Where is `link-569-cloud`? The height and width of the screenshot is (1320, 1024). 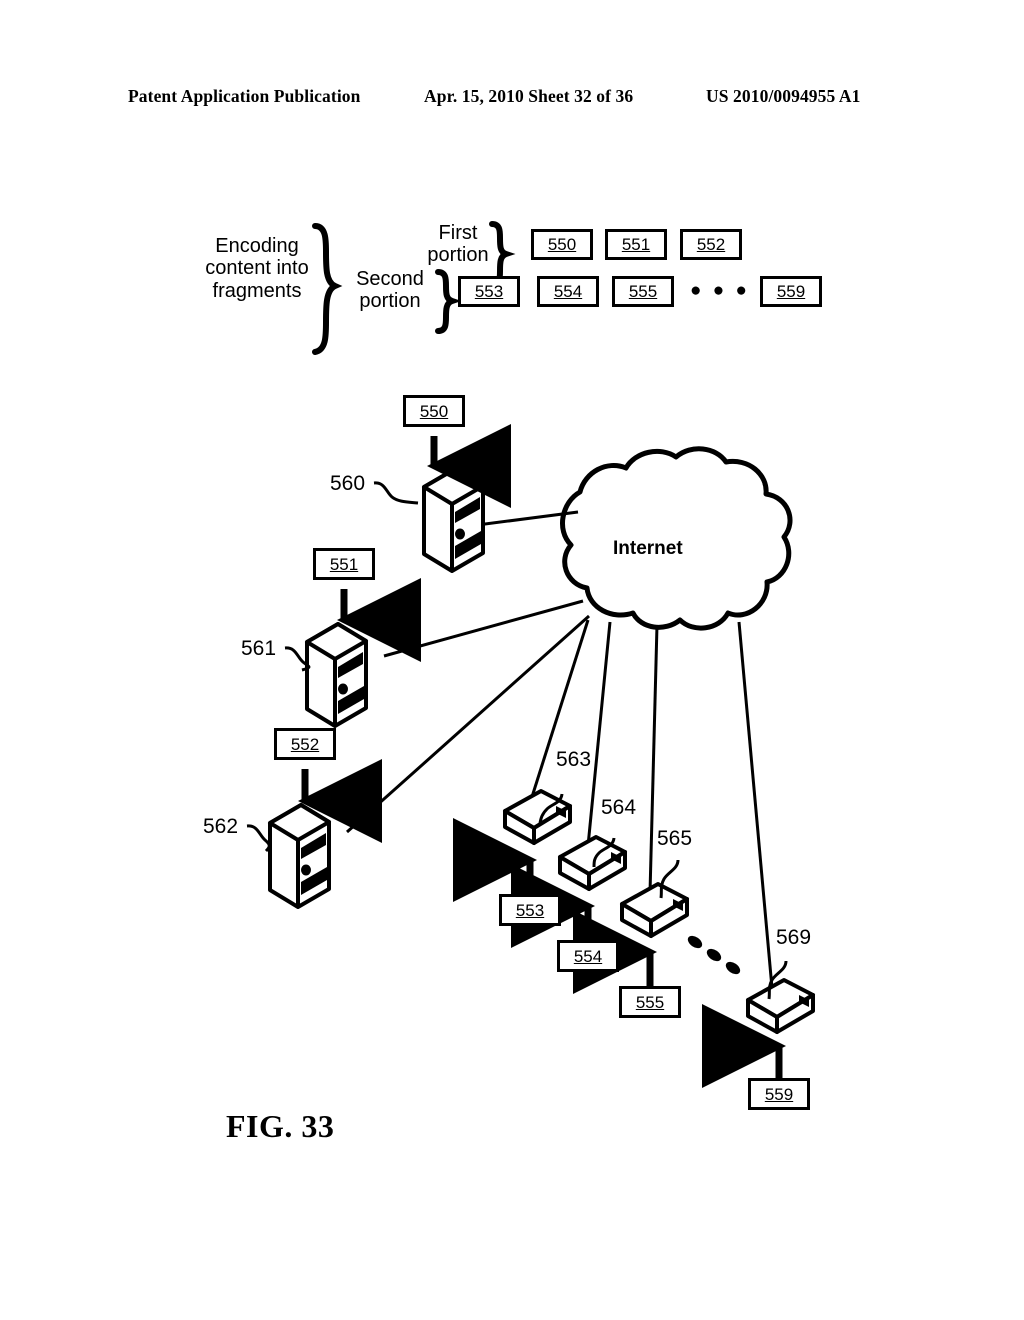
link-569-cloud is located at coordinates (755, 805).